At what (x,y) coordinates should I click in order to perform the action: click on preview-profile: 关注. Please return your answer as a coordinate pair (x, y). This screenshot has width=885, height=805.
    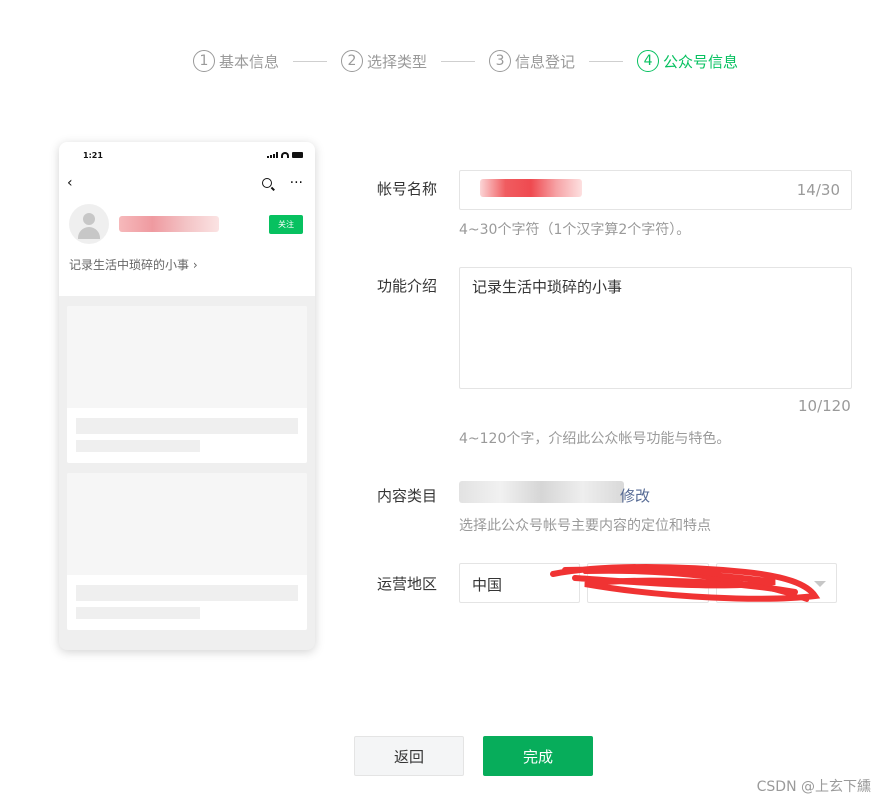
    Looking at the image, I should click on (187, 221).